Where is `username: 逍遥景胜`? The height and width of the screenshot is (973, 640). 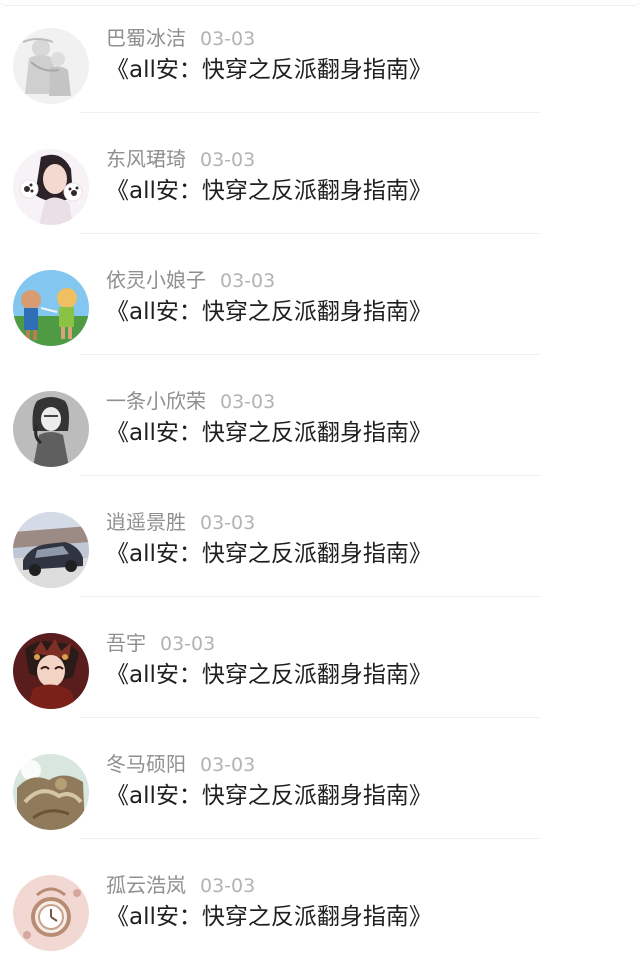 username: 逍遥景胜 is located at coordinates (146, 522).